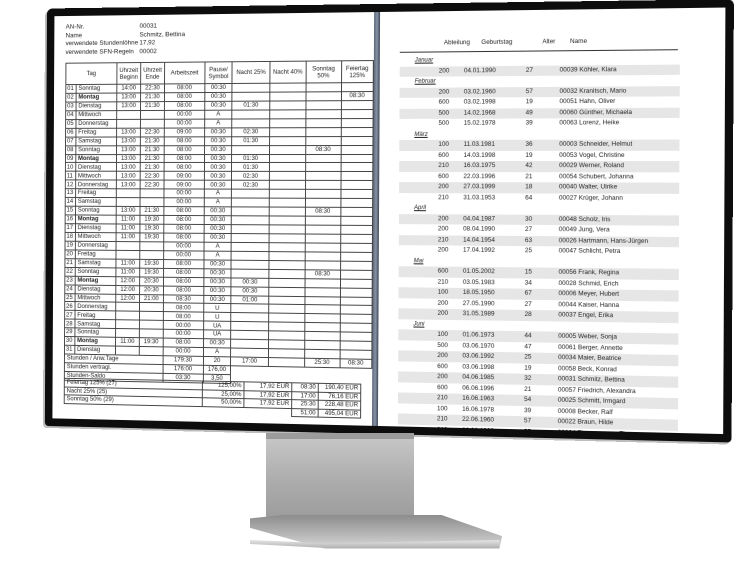  I want to click on employee-name: 00063 Lorenz, Heike, so click(589, 123).